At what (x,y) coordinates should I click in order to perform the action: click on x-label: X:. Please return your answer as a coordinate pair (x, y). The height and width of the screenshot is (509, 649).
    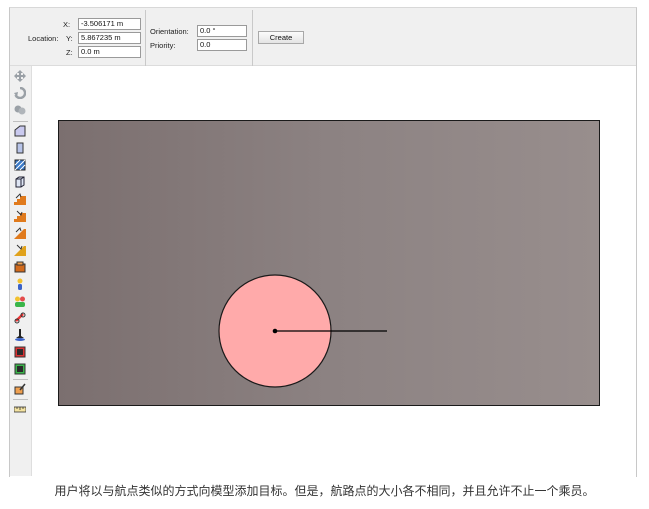
    Looking at the image, I should click on (67, 24).